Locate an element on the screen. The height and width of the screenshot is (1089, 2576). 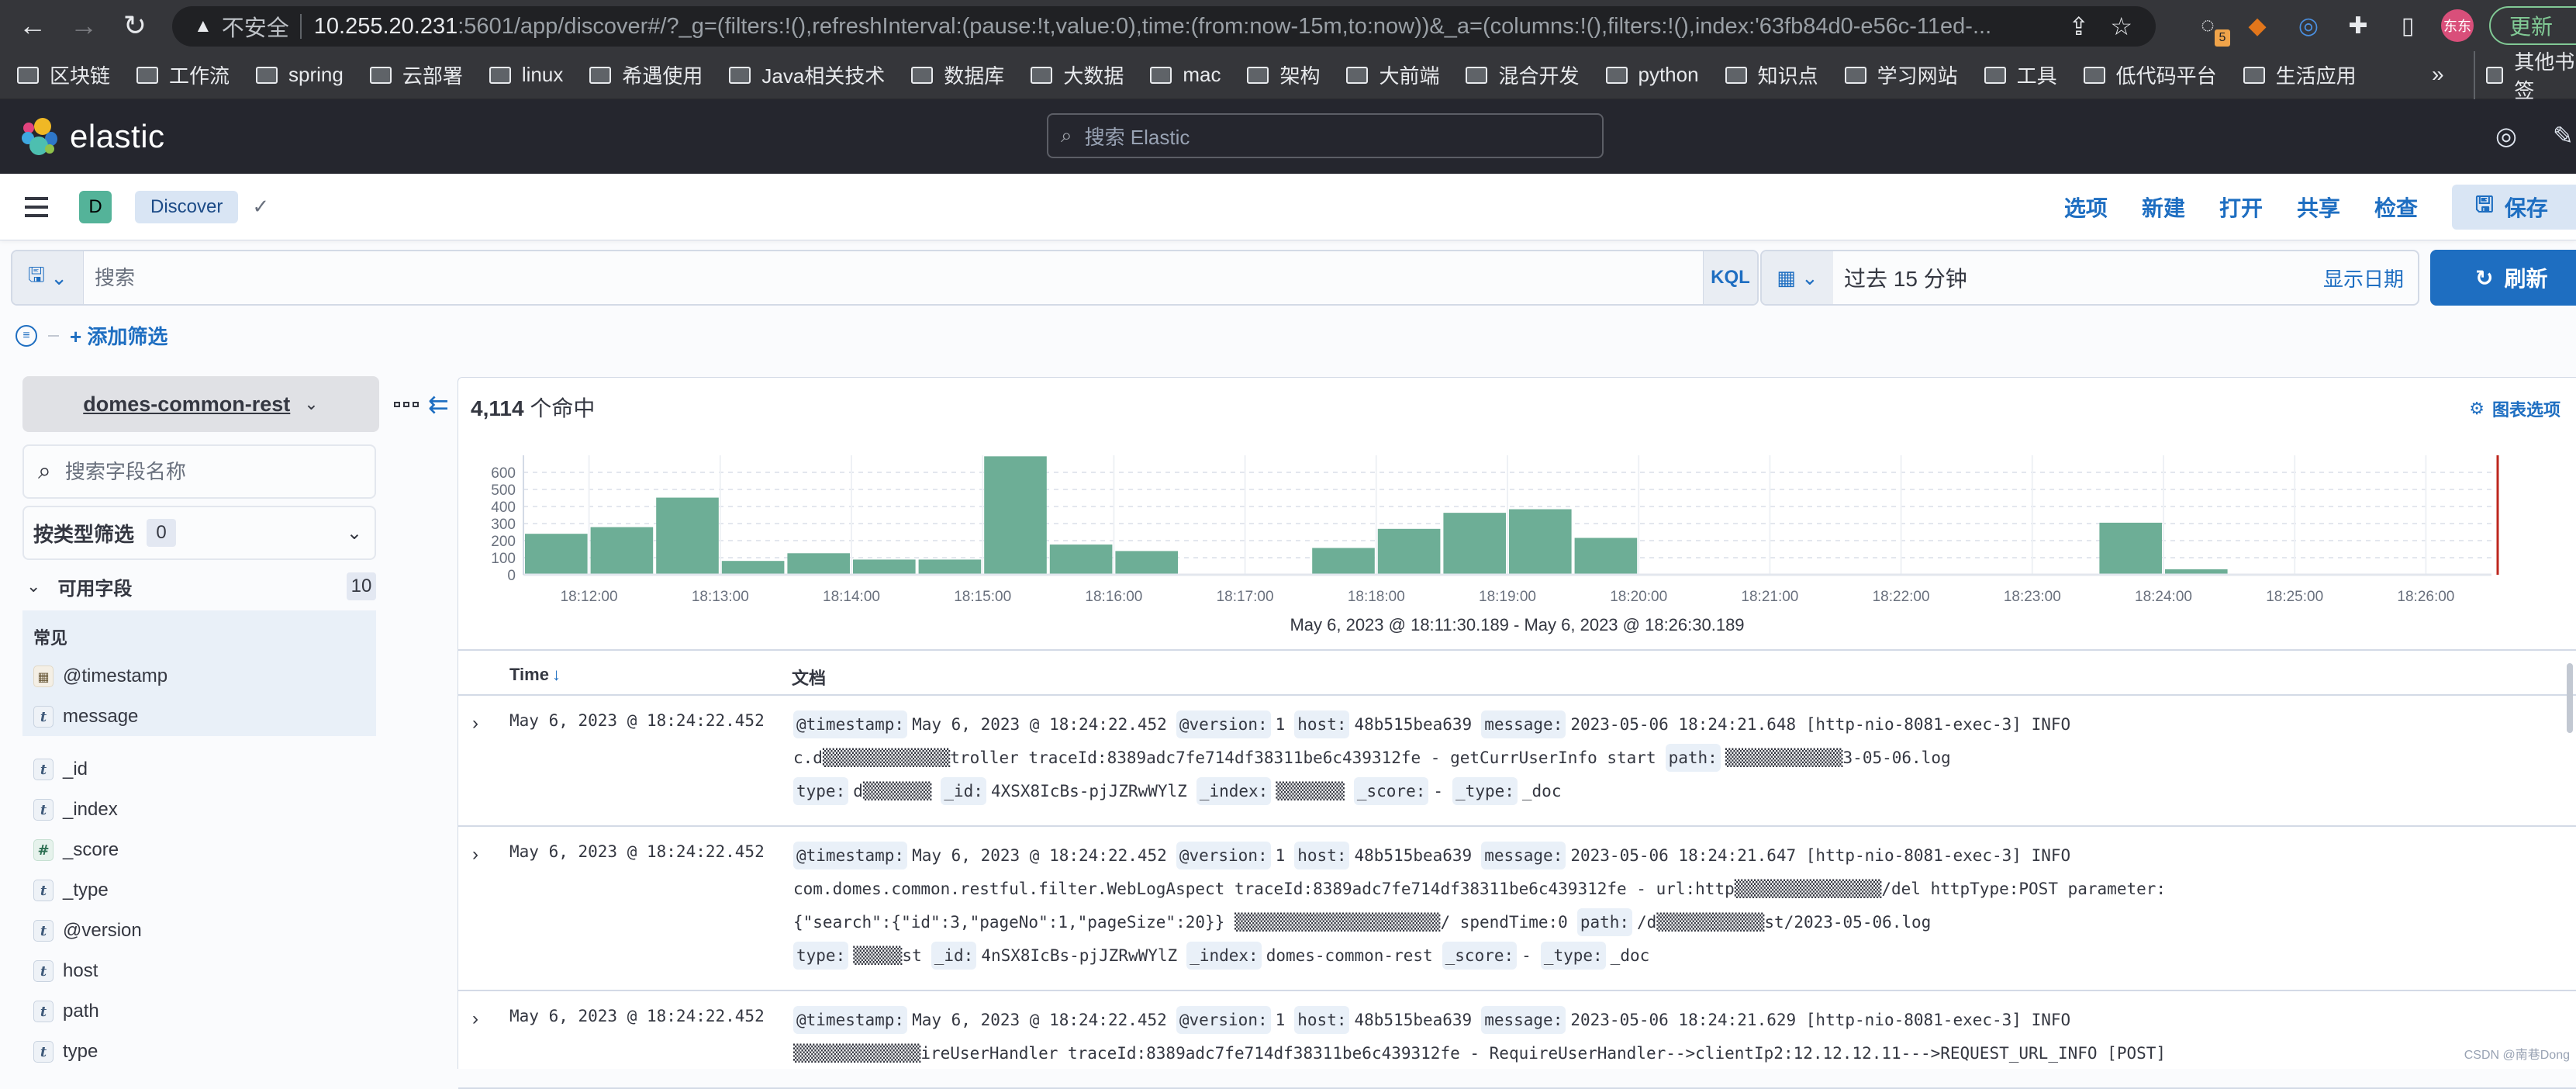
bookmark-folder: 大数据 is located at coordinates (1078, 74).